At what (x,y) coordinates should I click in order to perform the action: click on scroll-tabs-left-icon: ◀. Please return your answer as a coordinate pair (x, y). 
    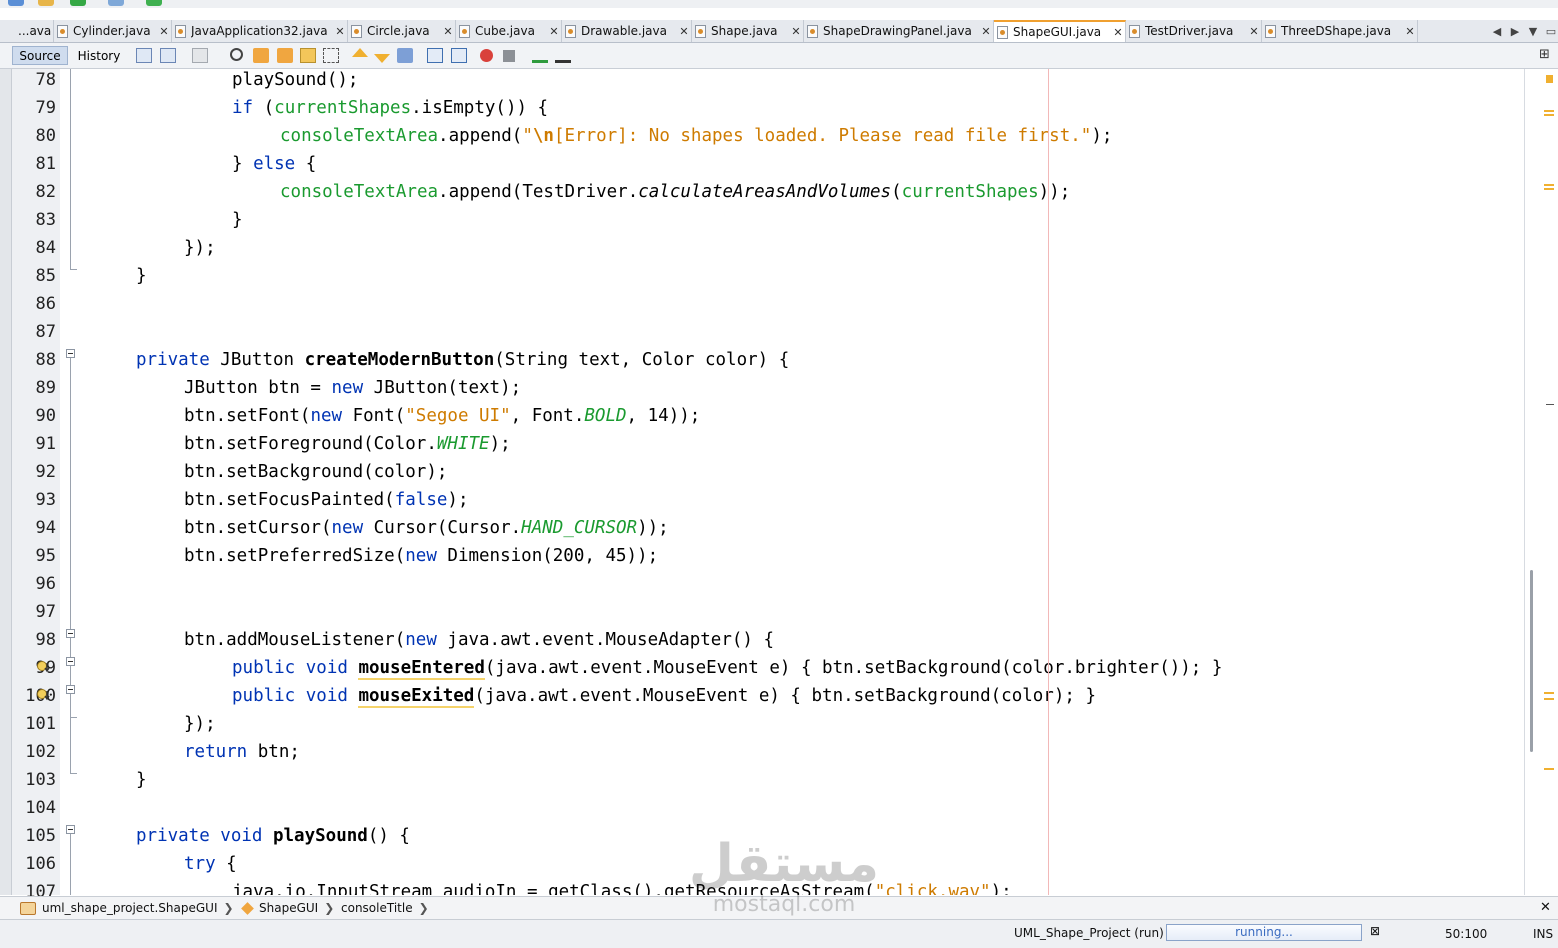
    Looking at the image, I should click on (1497, 31).